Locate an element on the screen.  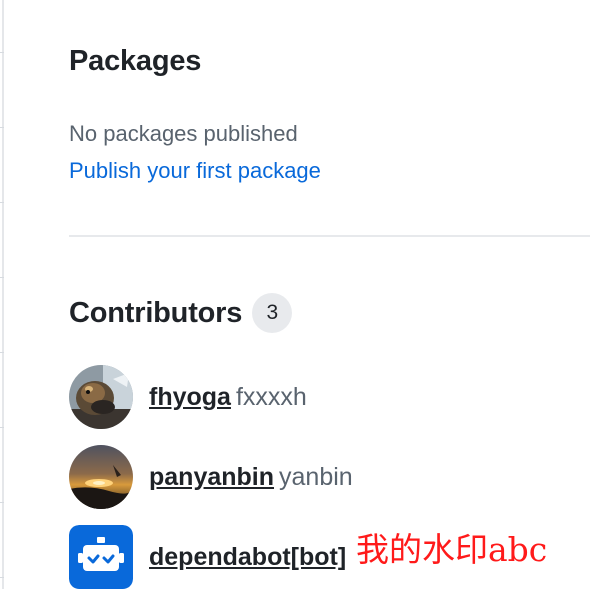
hamster-photo-icon is located at coordinates (101, 397).